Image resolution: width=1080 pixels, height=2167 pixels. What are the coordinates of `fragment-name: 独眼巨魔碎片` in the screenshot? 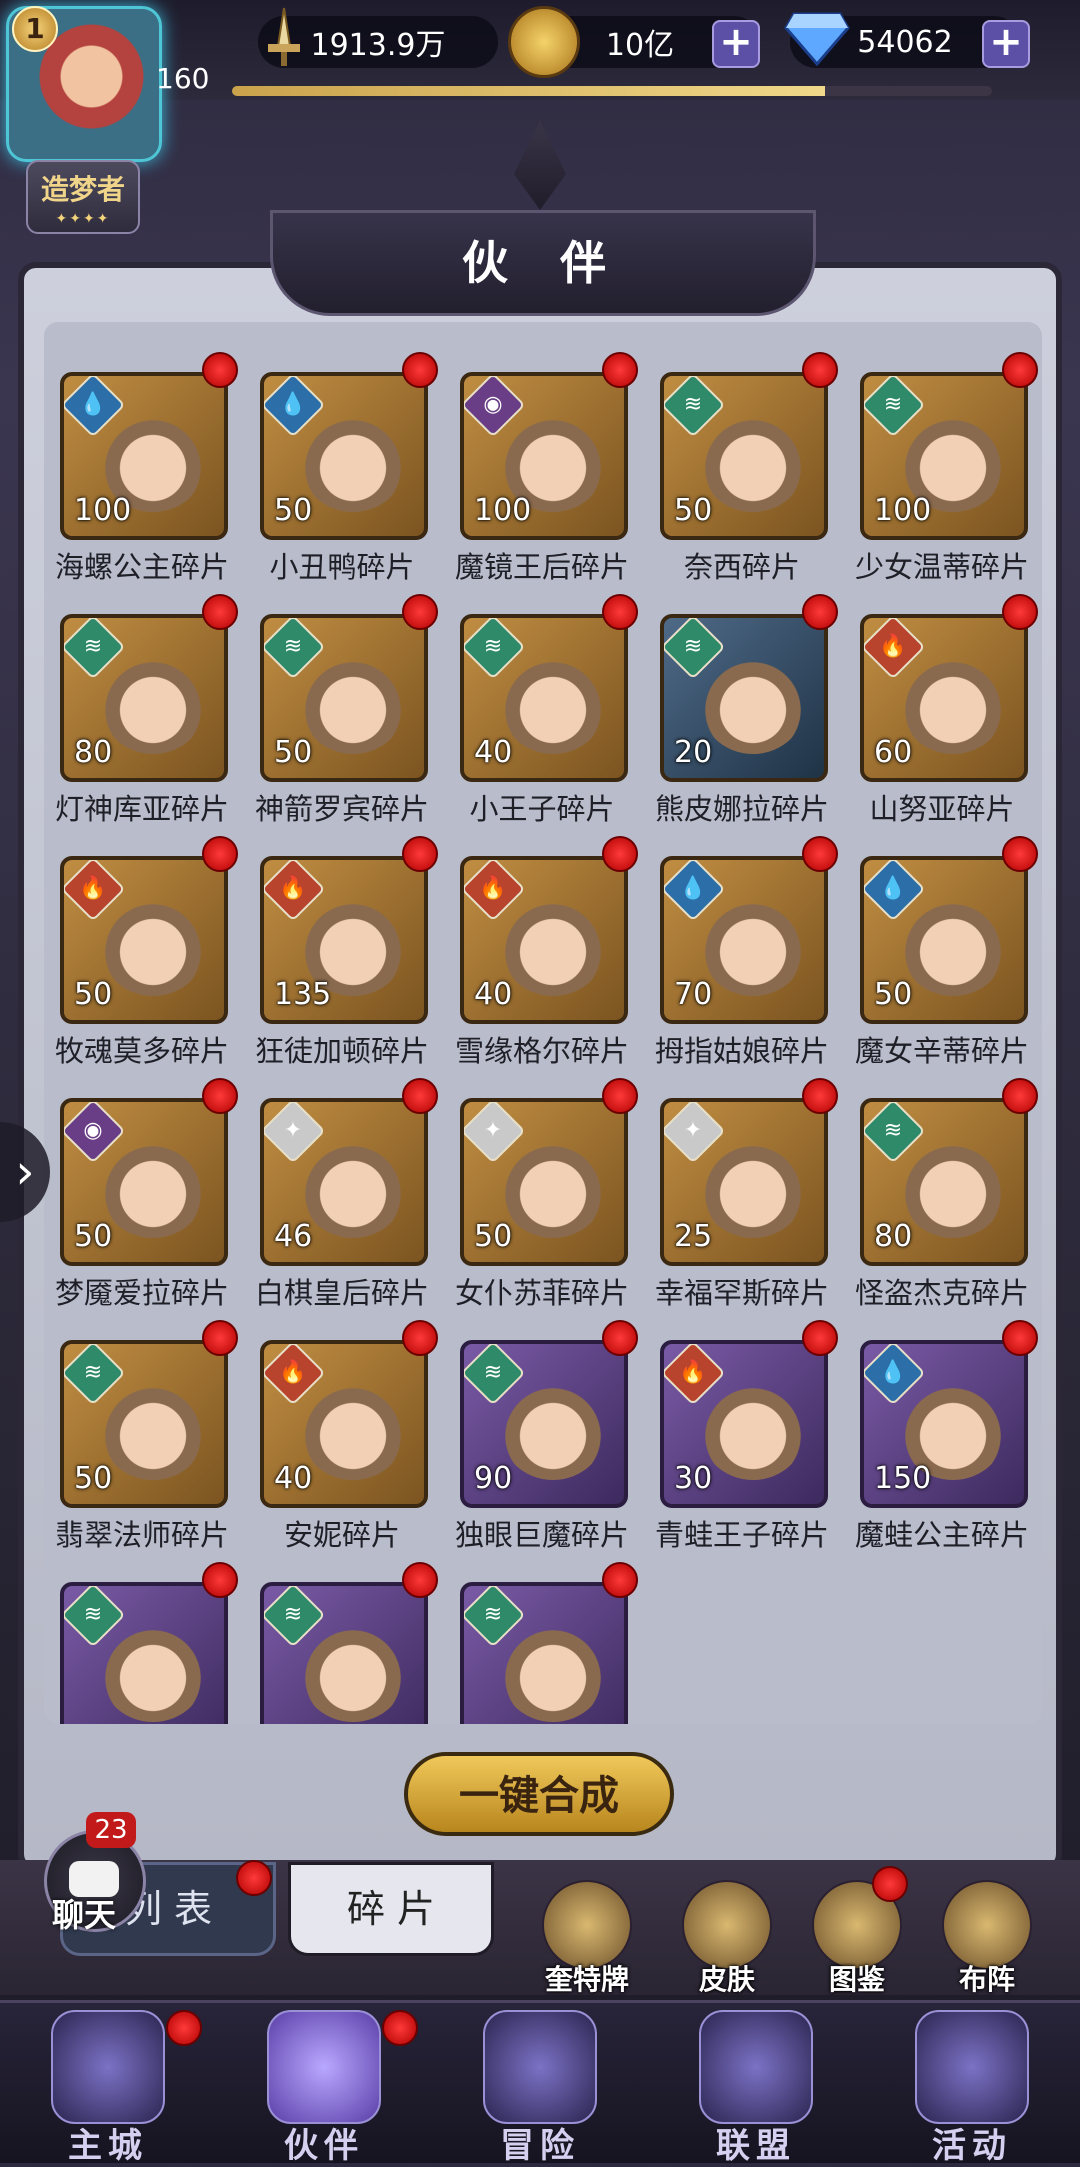 It's located at (541, 1535).